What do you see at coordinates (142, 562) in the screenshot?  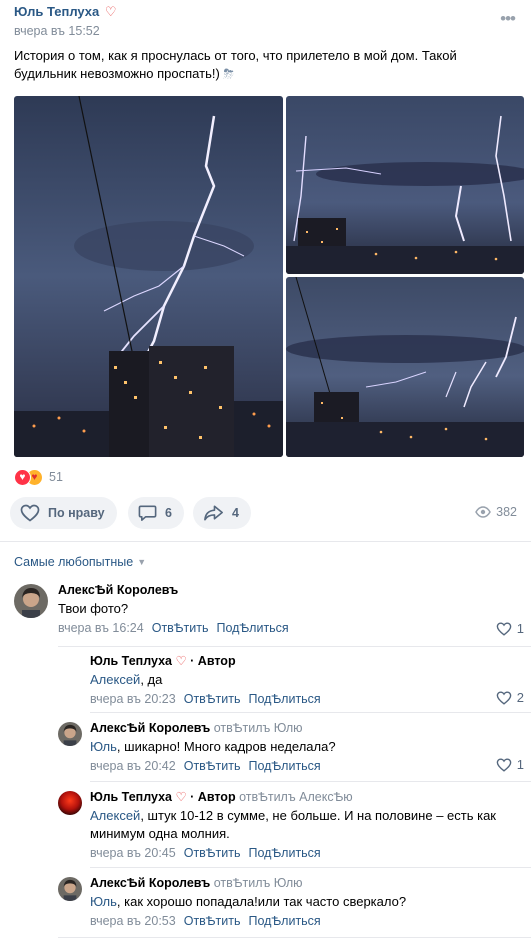 I see `chevron-down-icon: ▼` at bounding box center [142, 562].